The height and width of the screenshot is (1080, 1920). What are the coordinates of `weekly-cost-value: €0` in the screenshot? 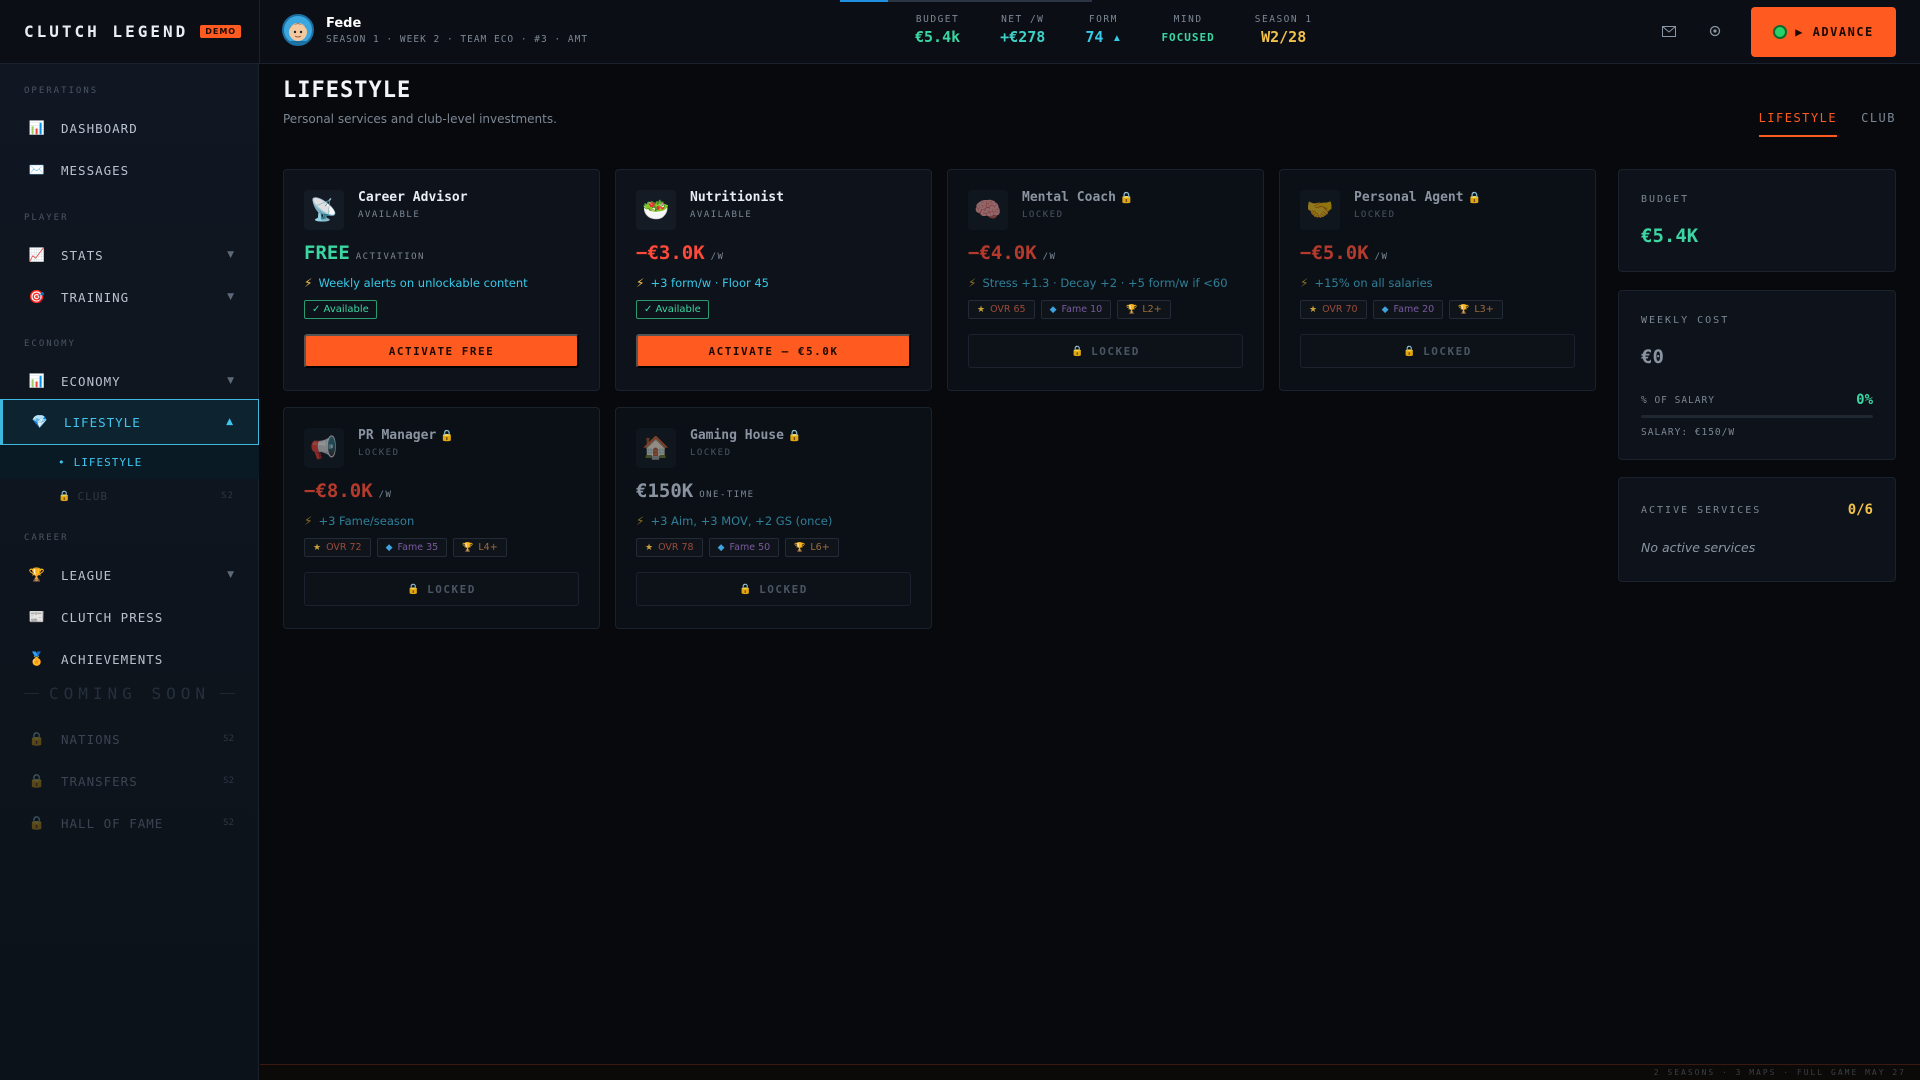 It's located at (1652, 357).